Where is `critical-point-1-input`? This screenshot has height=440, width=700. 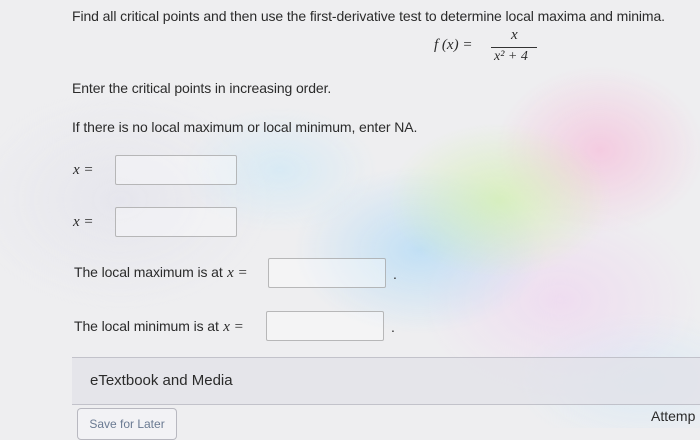 critical-point-1-input is located at coordinates (176, 170).